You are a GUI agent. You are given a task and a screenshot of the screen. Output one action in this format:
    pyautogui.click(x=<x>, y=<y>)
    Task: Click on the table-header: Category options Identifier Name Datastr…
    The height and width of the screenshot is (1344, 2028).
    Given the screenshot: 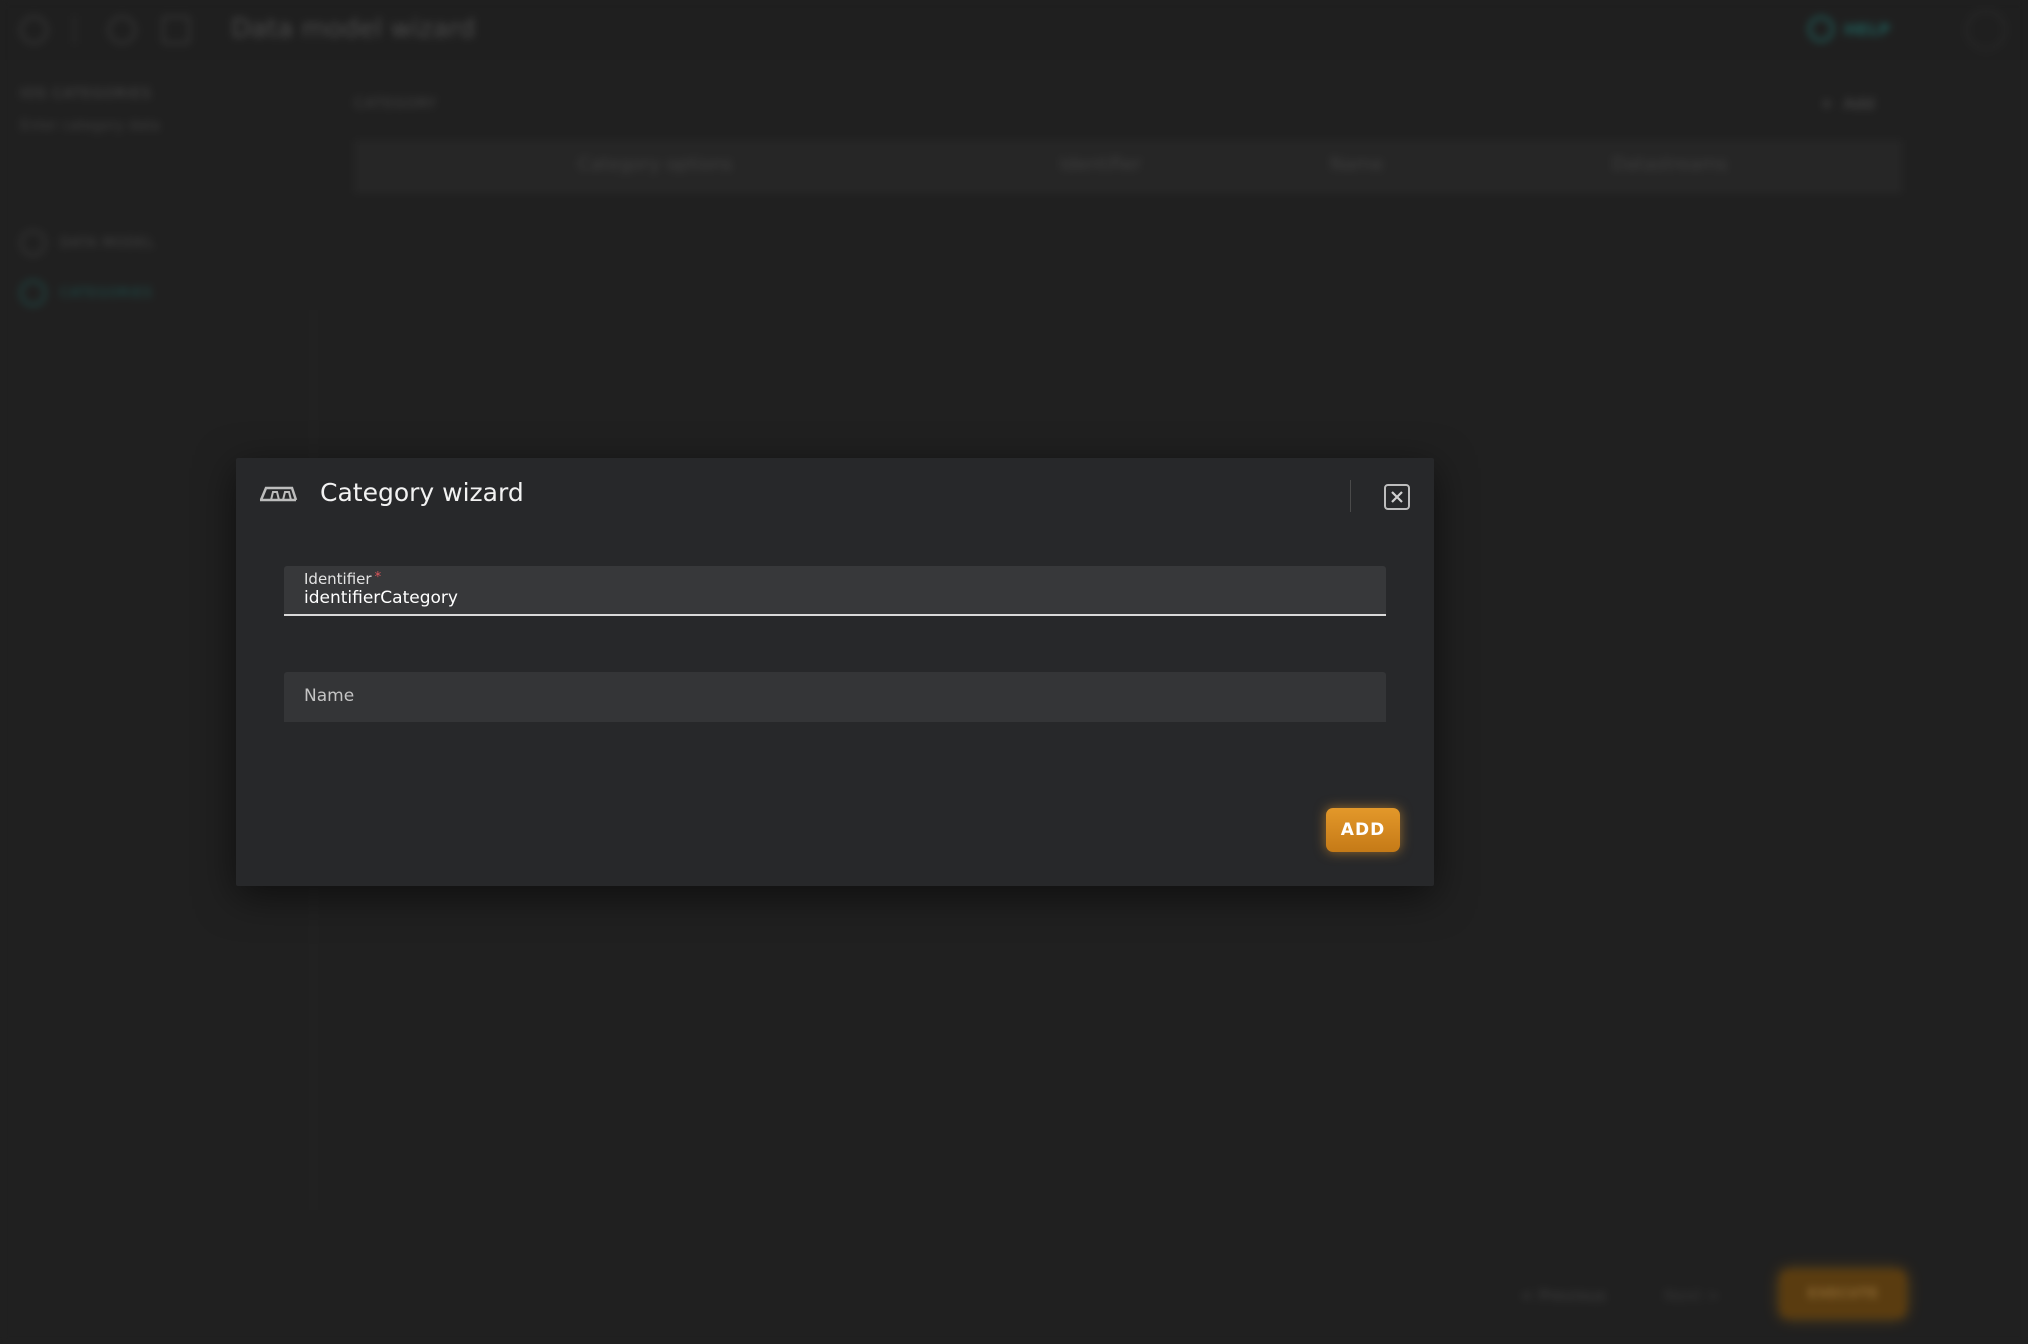 What is the action you would take?
    pyautogui.click(x=1128, y=166)
    